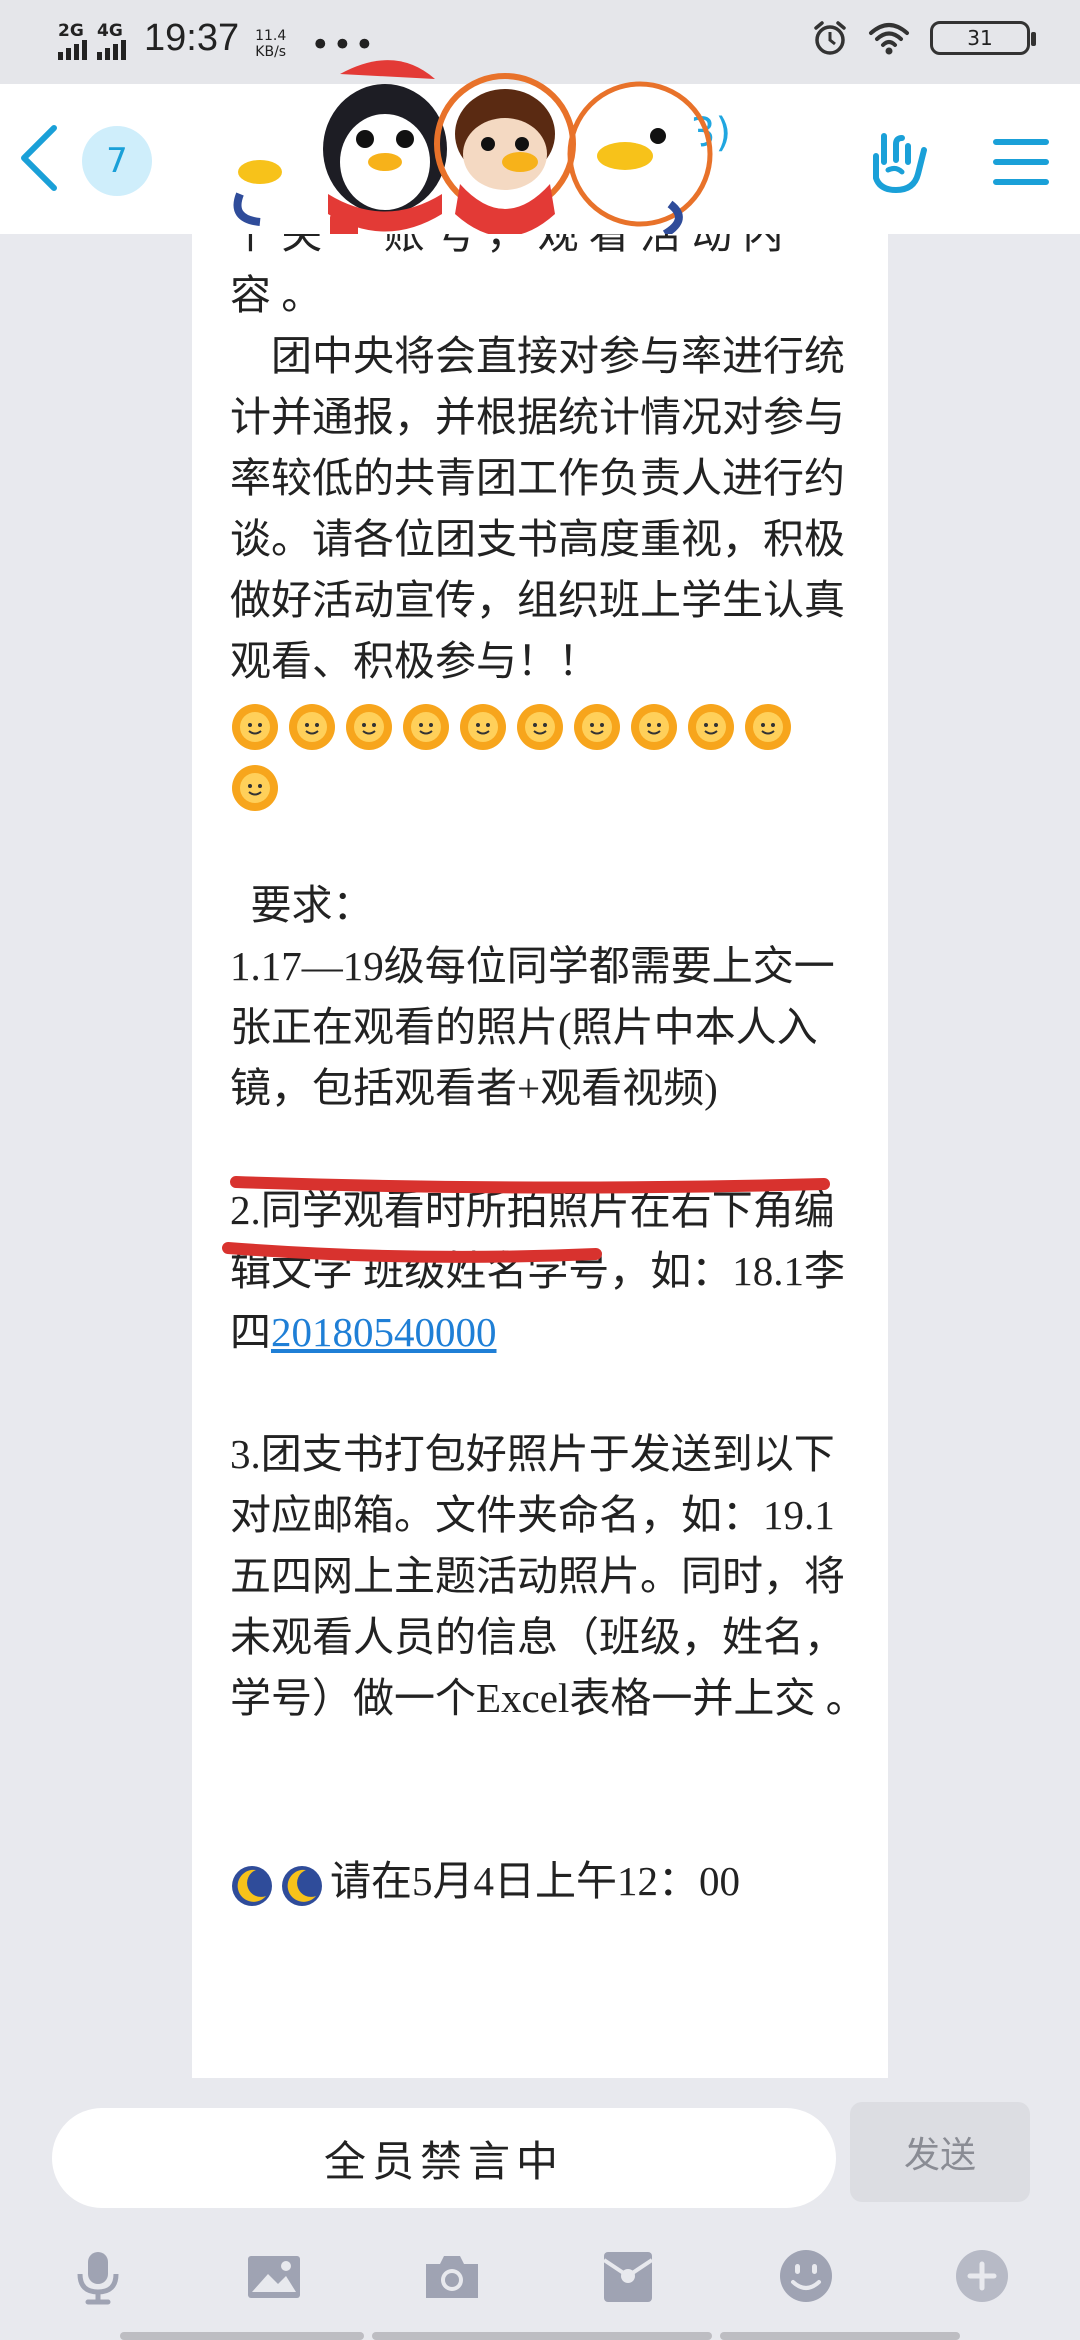 Image resolution: width=1080 pixels, height=2340 pixels. I want to click on gesture-bar-center, so click(542, 2336).